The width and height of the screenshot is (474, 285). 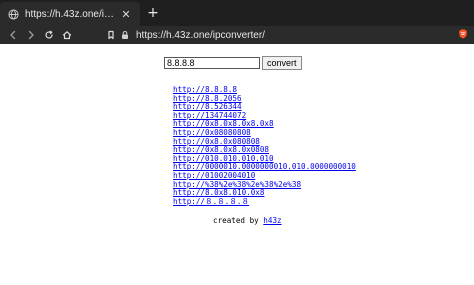 What do you see at coordinates (212, 63) in the screenshot?
I see `ip-input` at bounding box center [212, 63].